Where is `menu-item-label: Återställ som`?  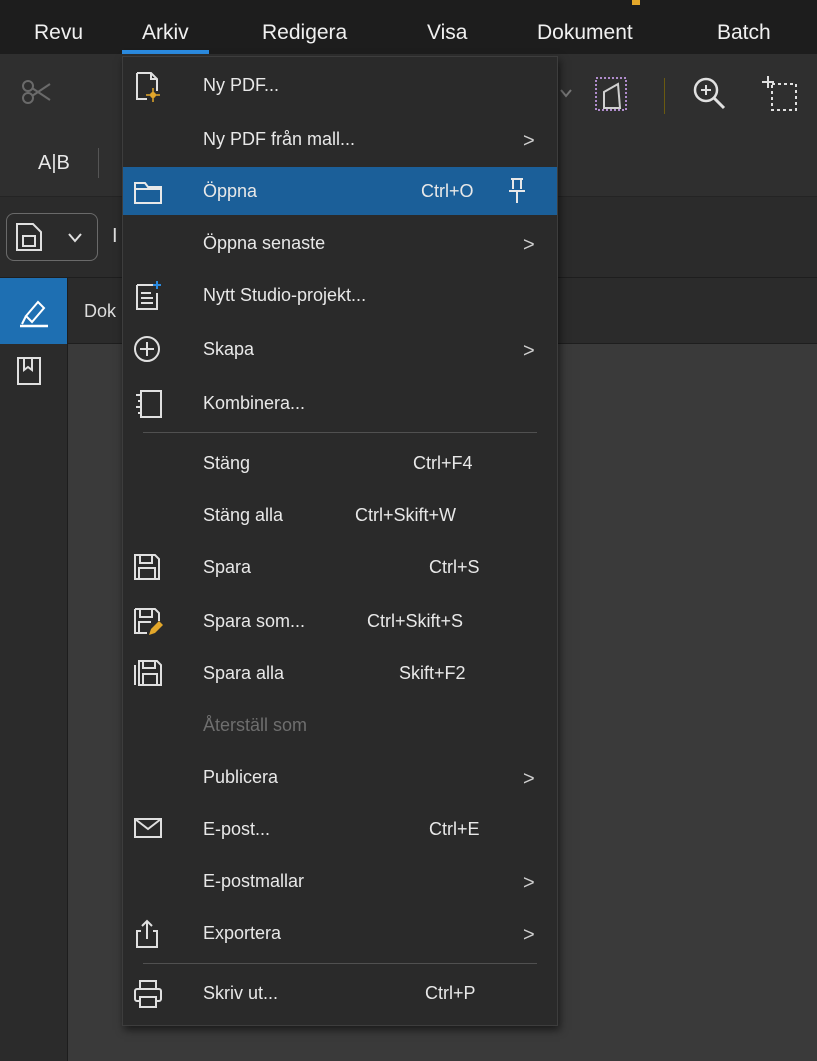
menu-item-label: Återställ som is located at coordinates (255, 725).